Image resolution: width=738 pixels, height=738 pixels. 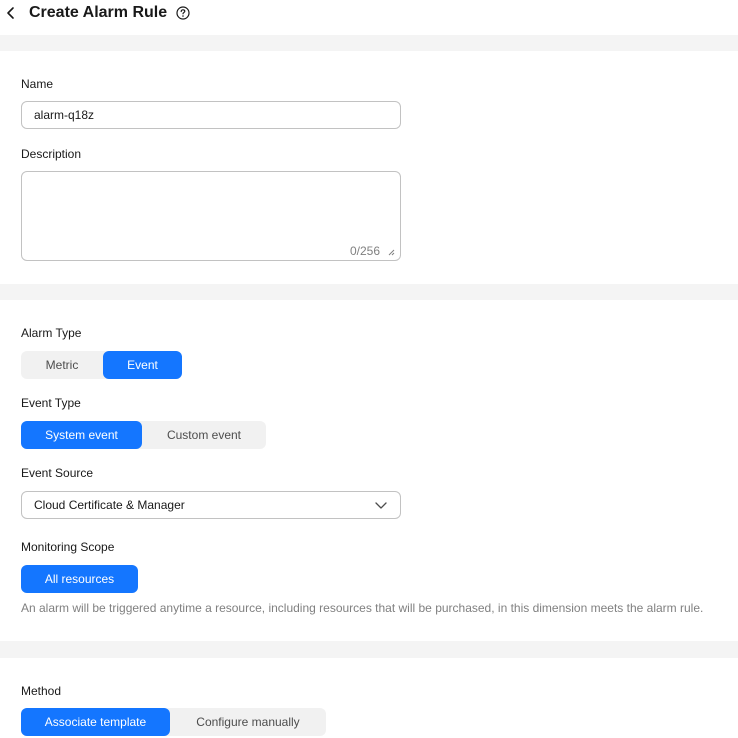 I want to click on alarm-type-event: Event, so click(x=142, y=365).